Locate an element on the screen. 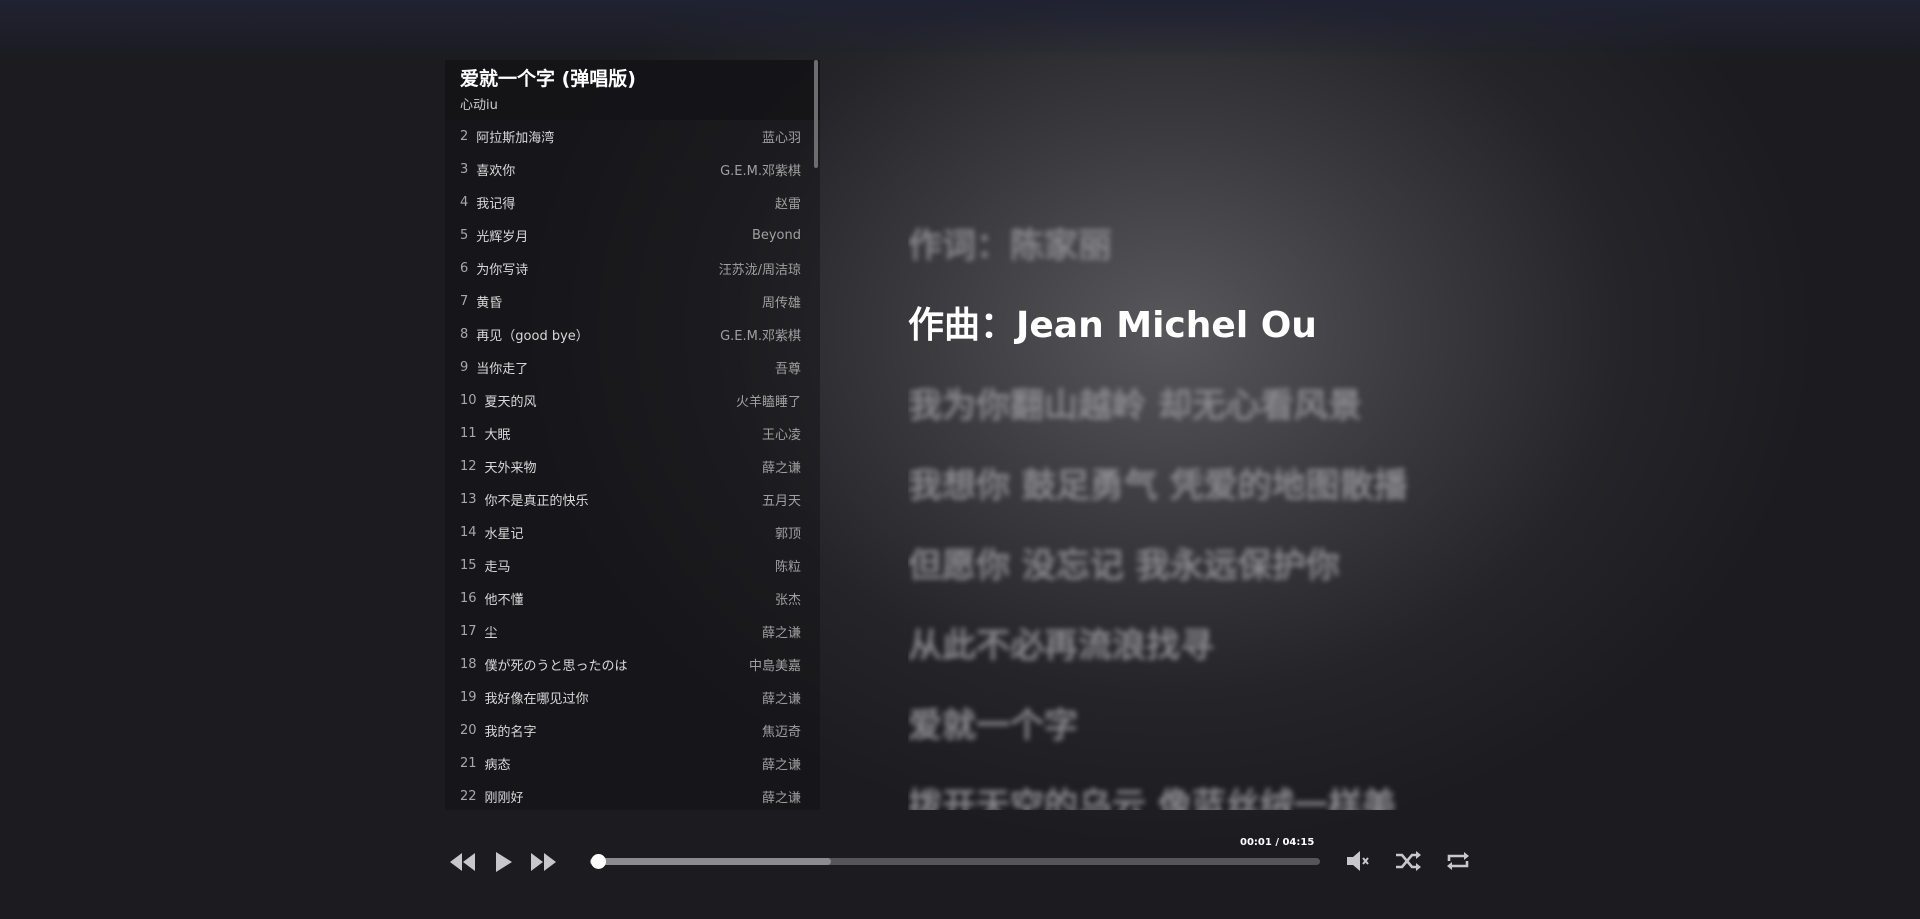 The image size is (1920, 919). play-button is located at coordinates (504, 864).